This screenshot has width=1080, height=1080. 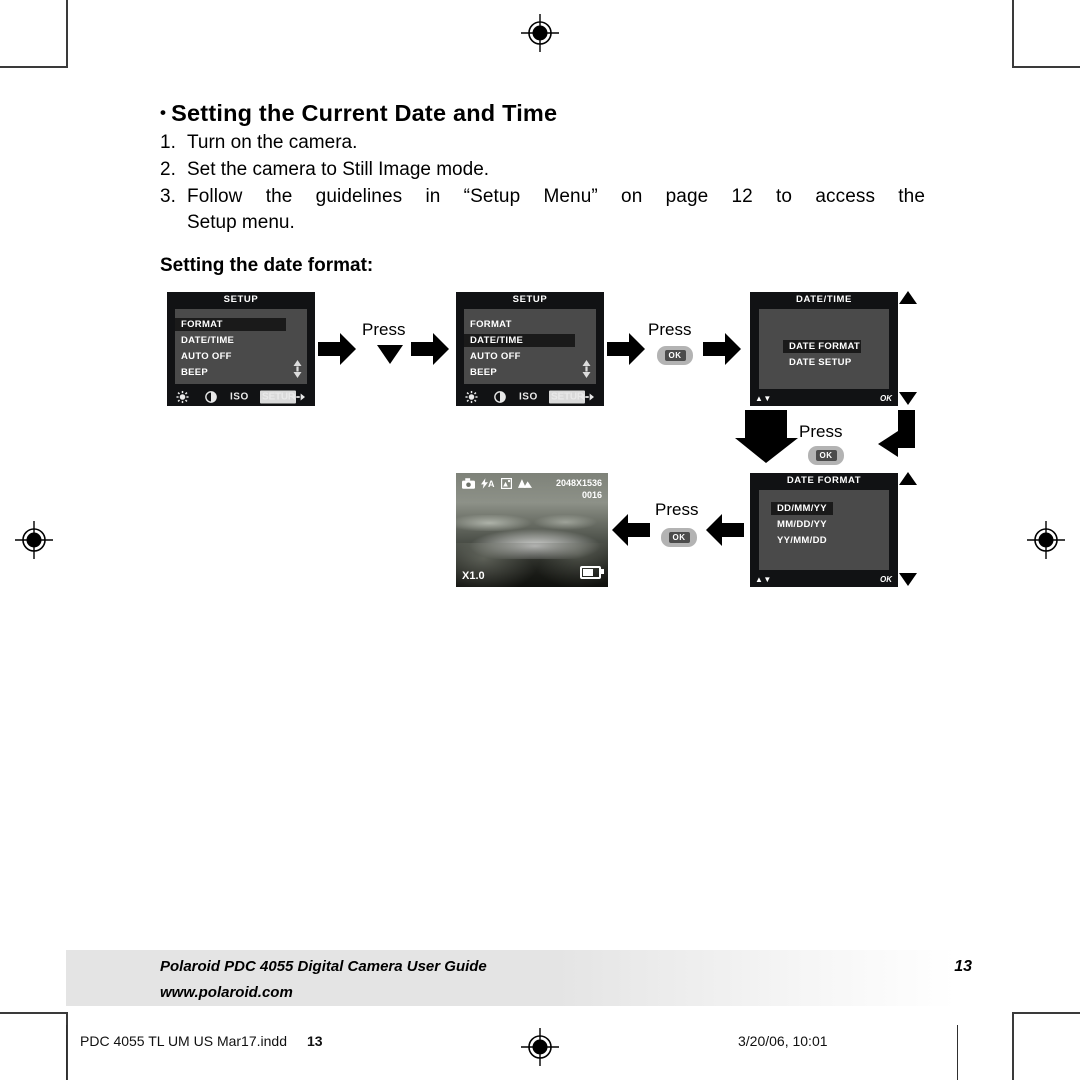 I want to click on page-number: 13, so click(x=963, y=966).